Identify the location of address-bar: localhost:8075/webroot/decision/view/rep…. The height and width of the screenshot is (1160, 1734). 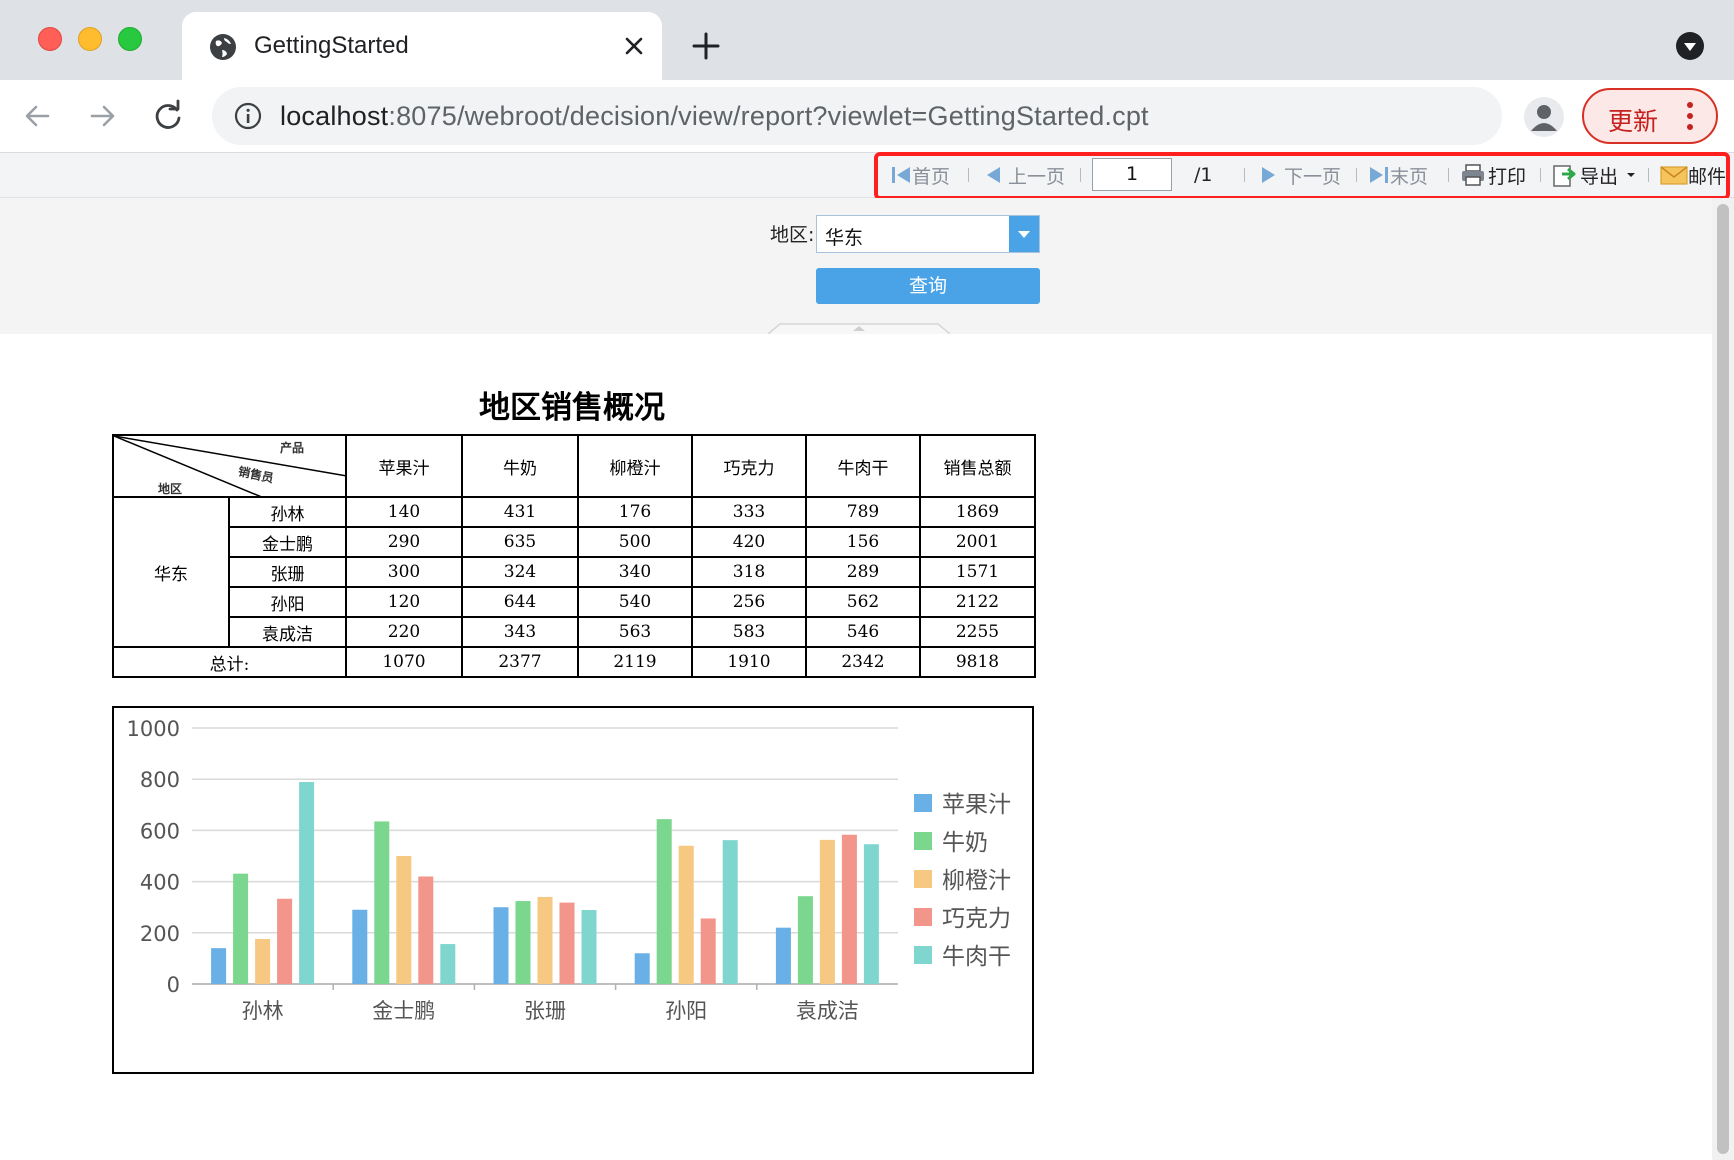
(952, 116).